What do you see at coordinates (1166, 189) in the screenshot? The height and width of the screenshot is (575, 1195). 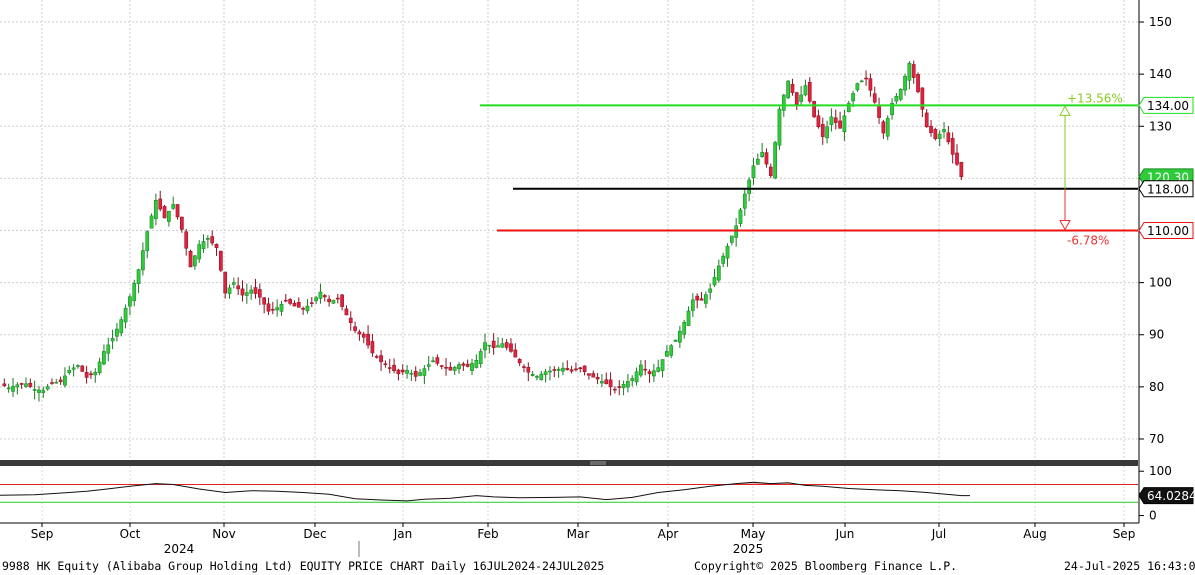 I see `level-tag-118: 118.00` at bounding box center [1166, 189].